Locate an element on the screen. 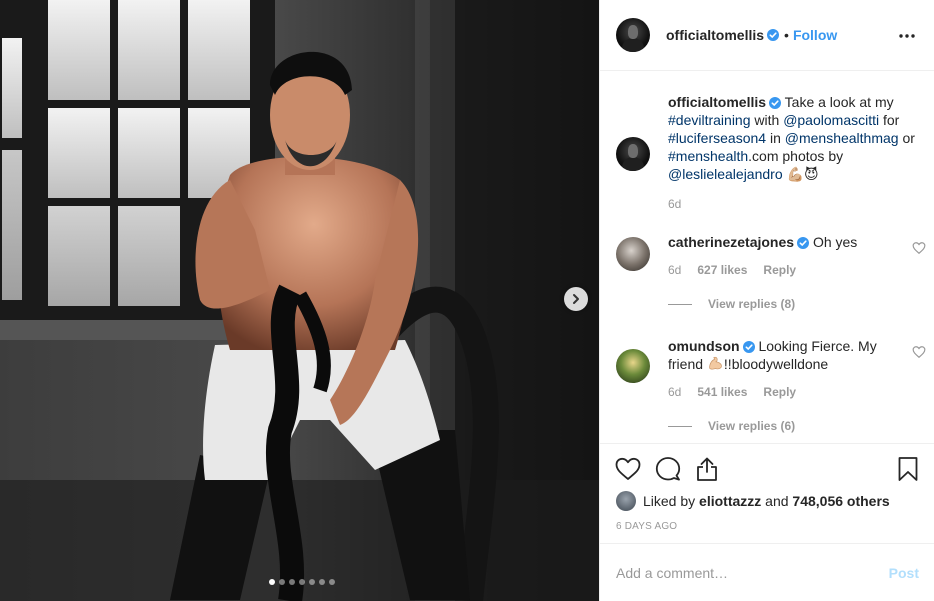  comment-text: catherinezetajones Oh yes is located at coordinates (791, 242).